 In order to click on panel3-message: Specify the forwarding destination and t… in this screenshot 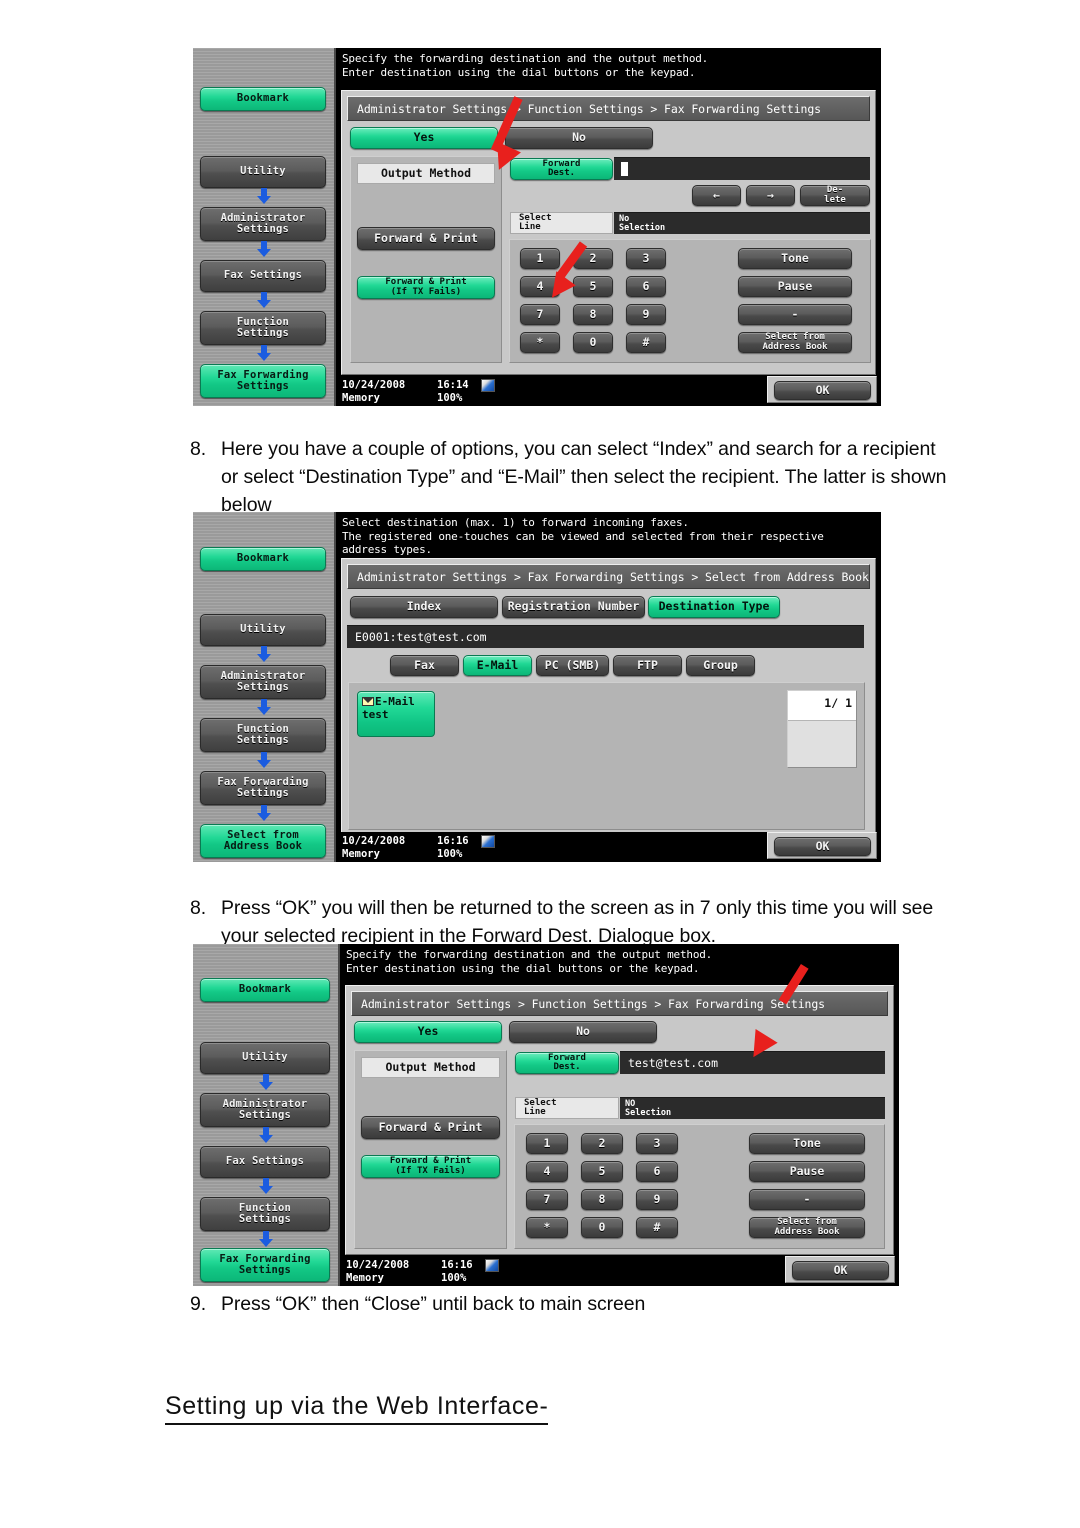, I will do `click(529, 961)`.